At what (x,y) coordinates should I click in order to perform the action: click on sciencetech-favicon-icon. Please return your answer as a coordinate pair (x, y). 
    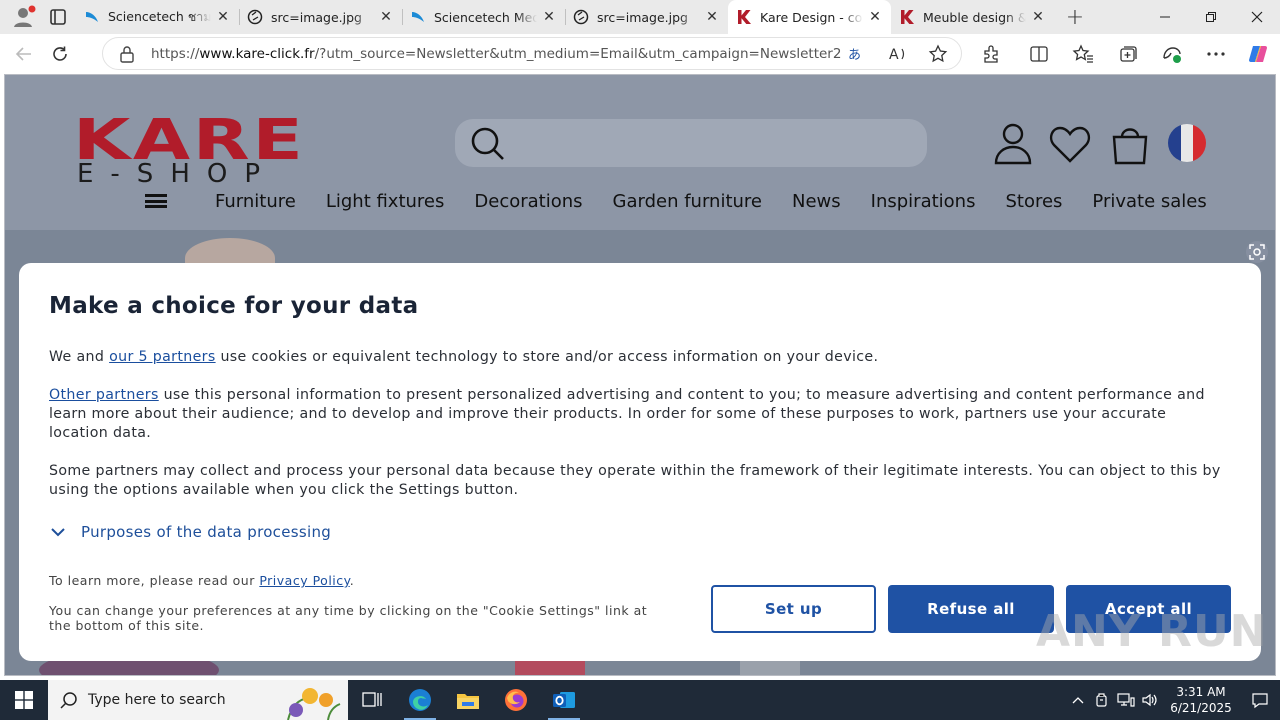
    Looking at the image, I should click on (92, 17).